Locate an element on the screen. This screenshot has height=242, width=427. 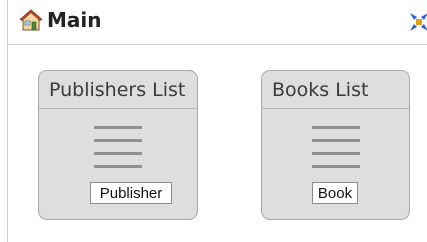
collapse-arrows-icon is located at coordinates (418, 22).